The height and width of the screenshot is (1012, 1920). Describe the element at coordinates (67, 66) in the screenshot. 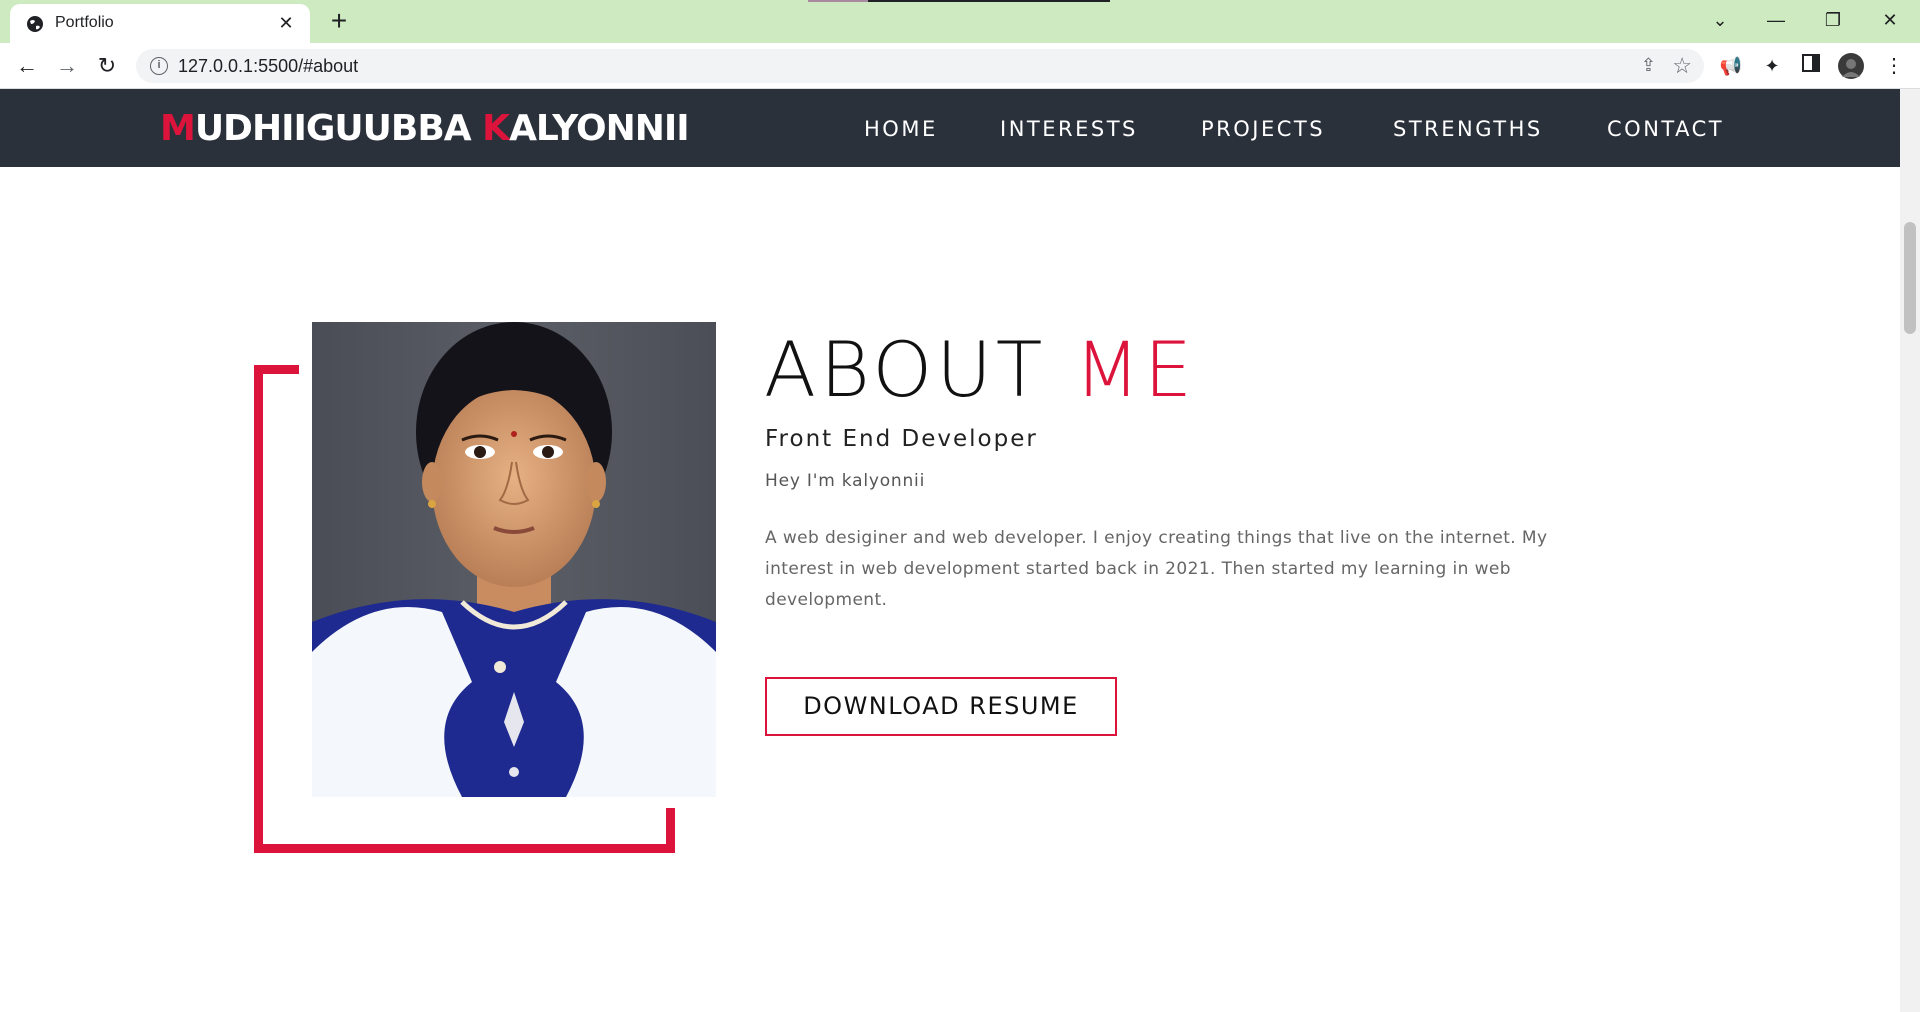

I see `forward-arrow-icon: →` at that location.